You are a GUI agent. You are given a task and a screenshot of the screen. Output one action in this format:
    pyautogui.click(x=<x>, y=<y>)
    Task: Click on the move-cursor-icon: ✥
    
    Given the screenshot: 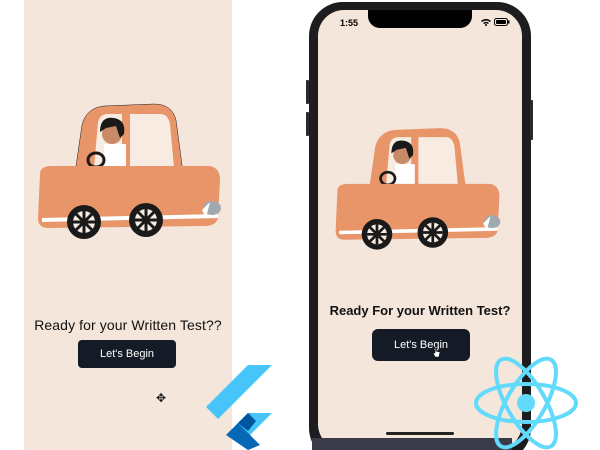 What is the action you would take?
    pyautogui.click(x=161, y=398)
    